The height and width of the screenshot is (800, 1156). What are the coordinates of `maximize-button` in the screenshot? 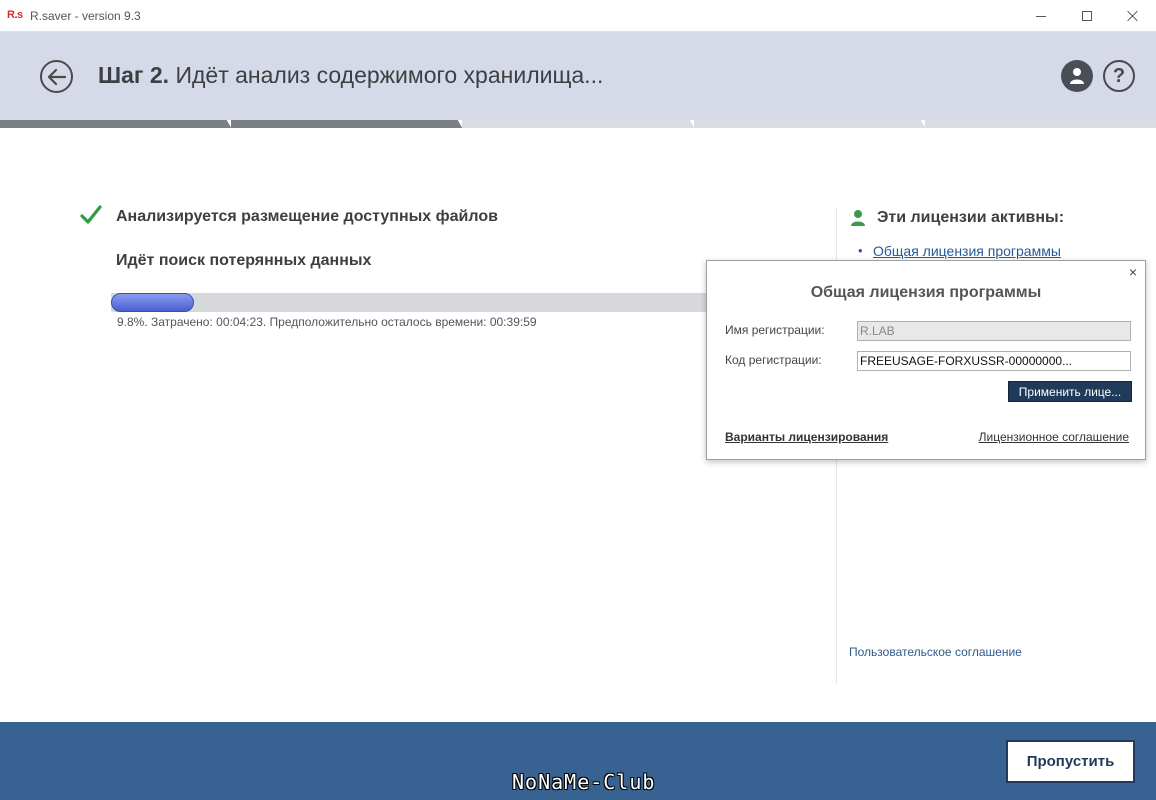 It's located at (1087, 16).